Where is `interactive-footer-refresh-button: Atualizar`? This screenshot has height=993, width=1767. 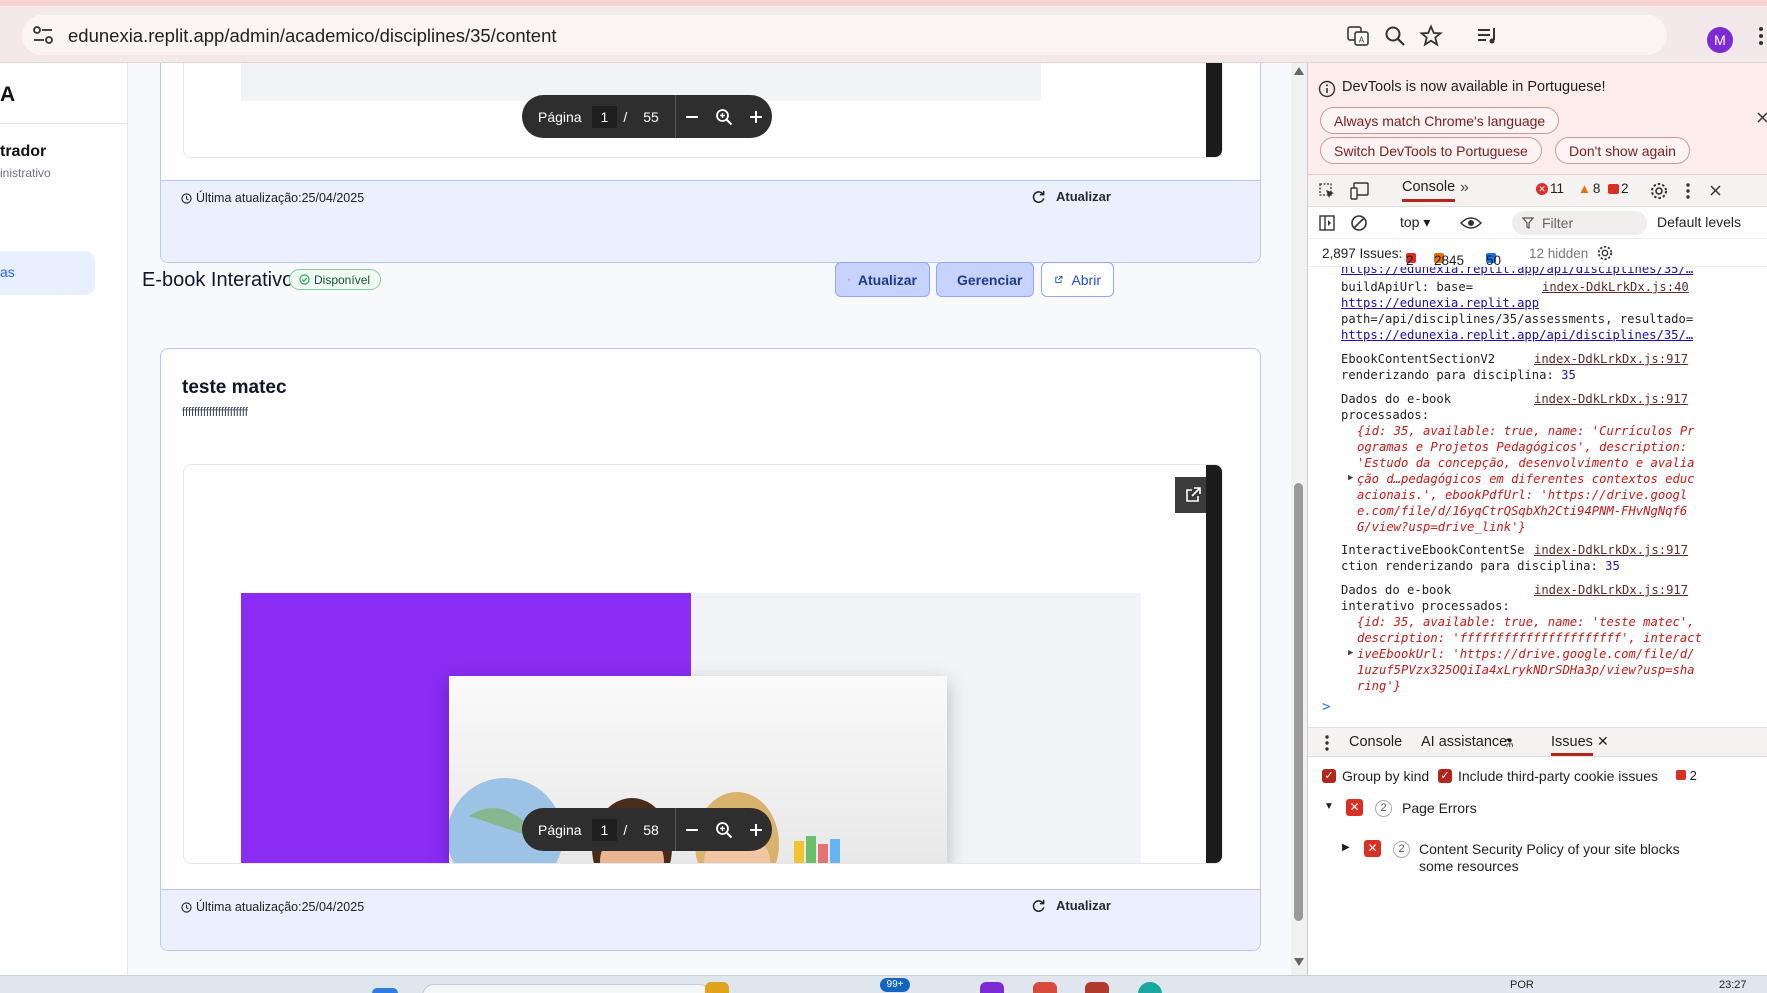 interactive-footer-refresh-button: Atualizar is located at coordinates (1071, 905).